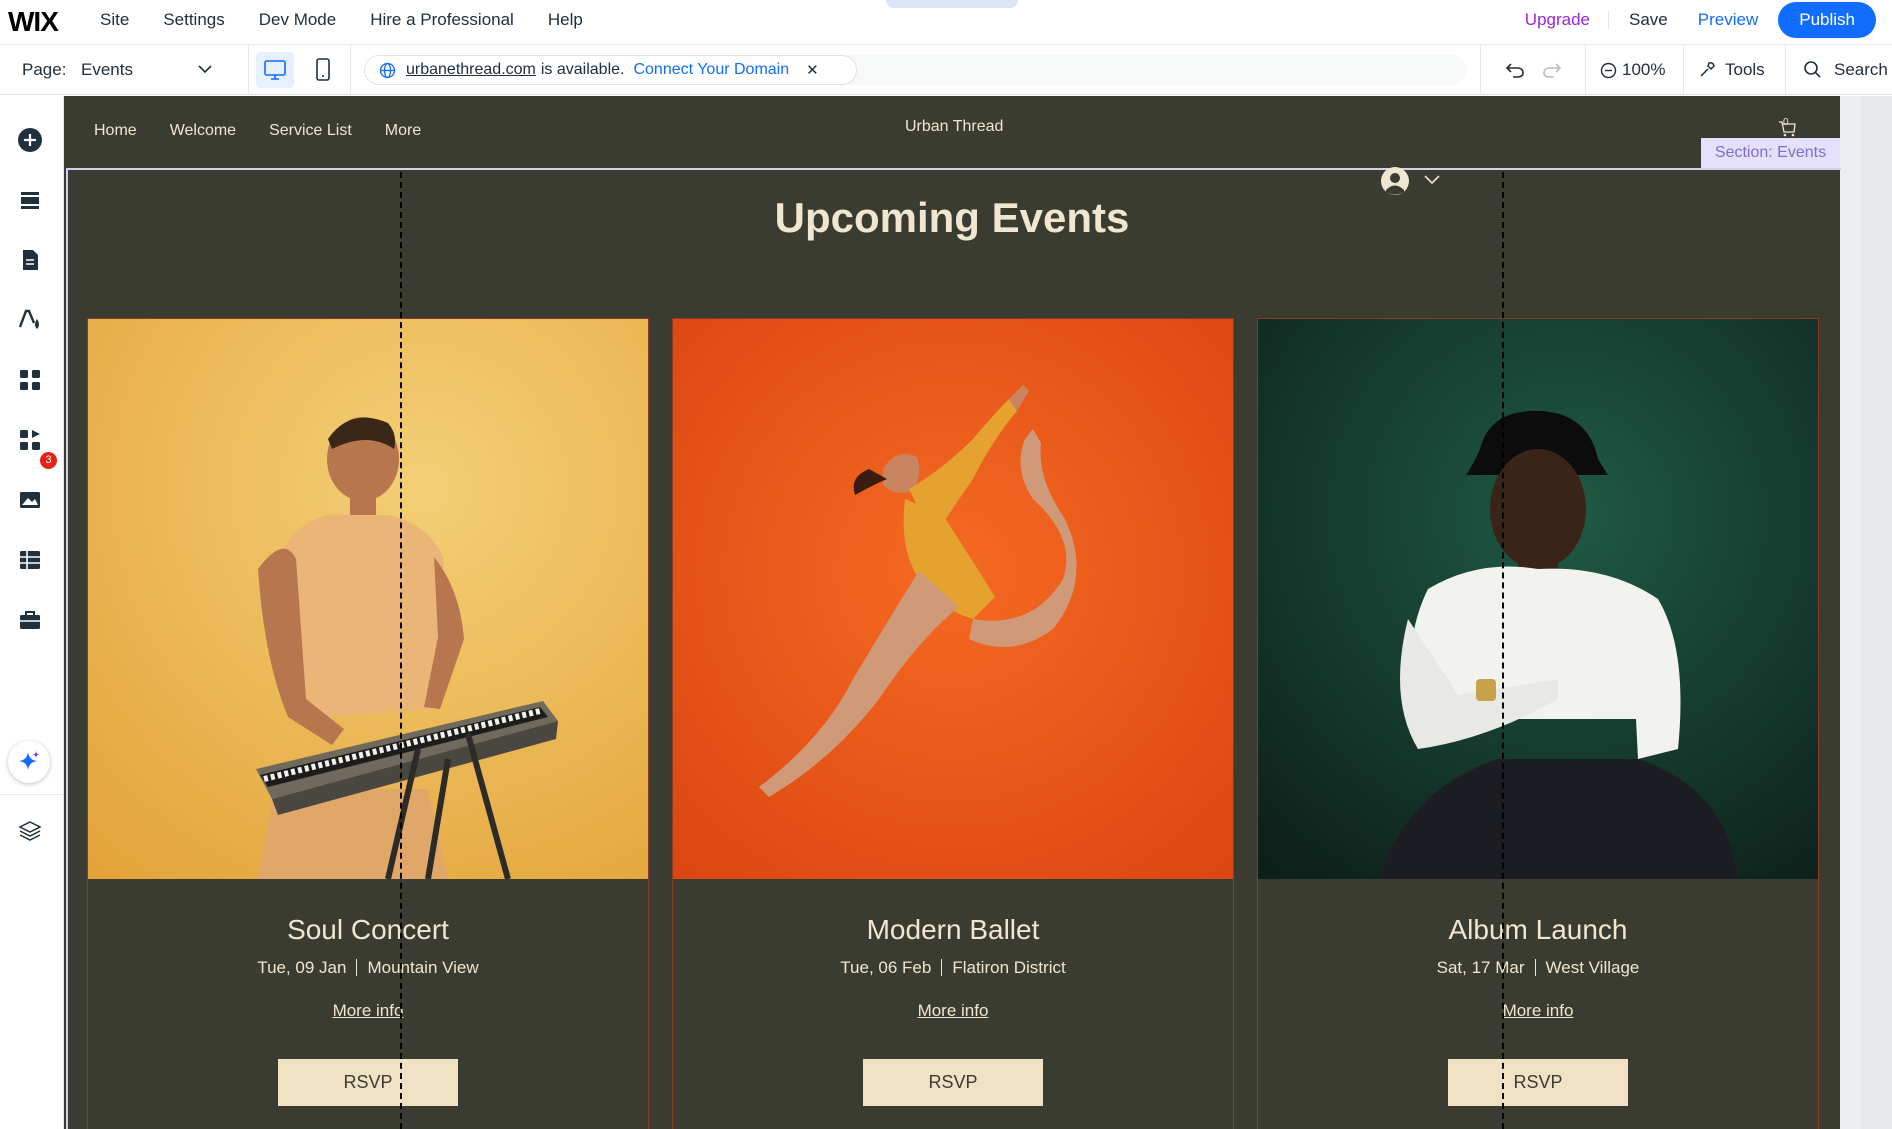 Image resolution: width=1892 pixels, height=1129 pixels. I want to click on event-location: Mountain View, so click(423, 967).